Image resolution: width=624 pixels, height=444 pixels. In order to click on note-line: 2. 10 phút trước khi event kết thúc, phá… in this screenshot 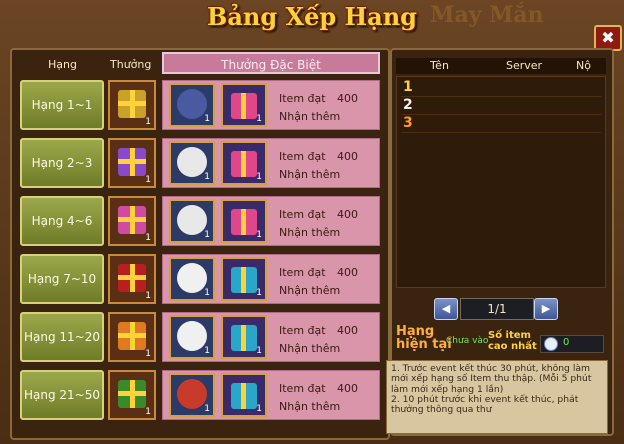, I will do `click(485, 404)`.